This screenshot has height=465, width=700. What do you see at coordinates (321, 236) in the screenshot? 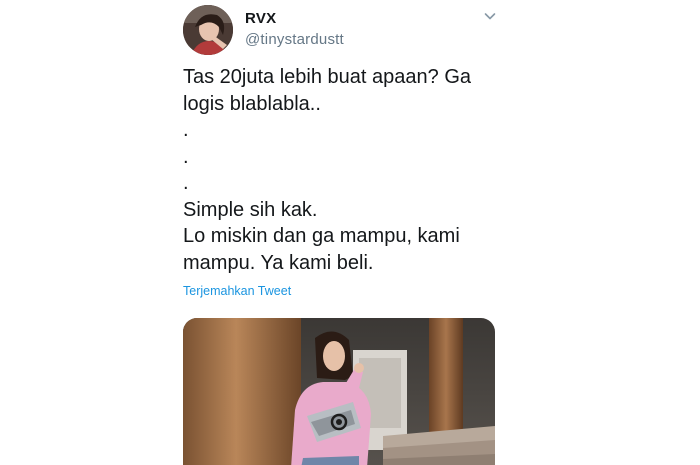
I see `tweet-text-line: Lo miskin dan ga mampu, kami` at bounding box center [321, 236].